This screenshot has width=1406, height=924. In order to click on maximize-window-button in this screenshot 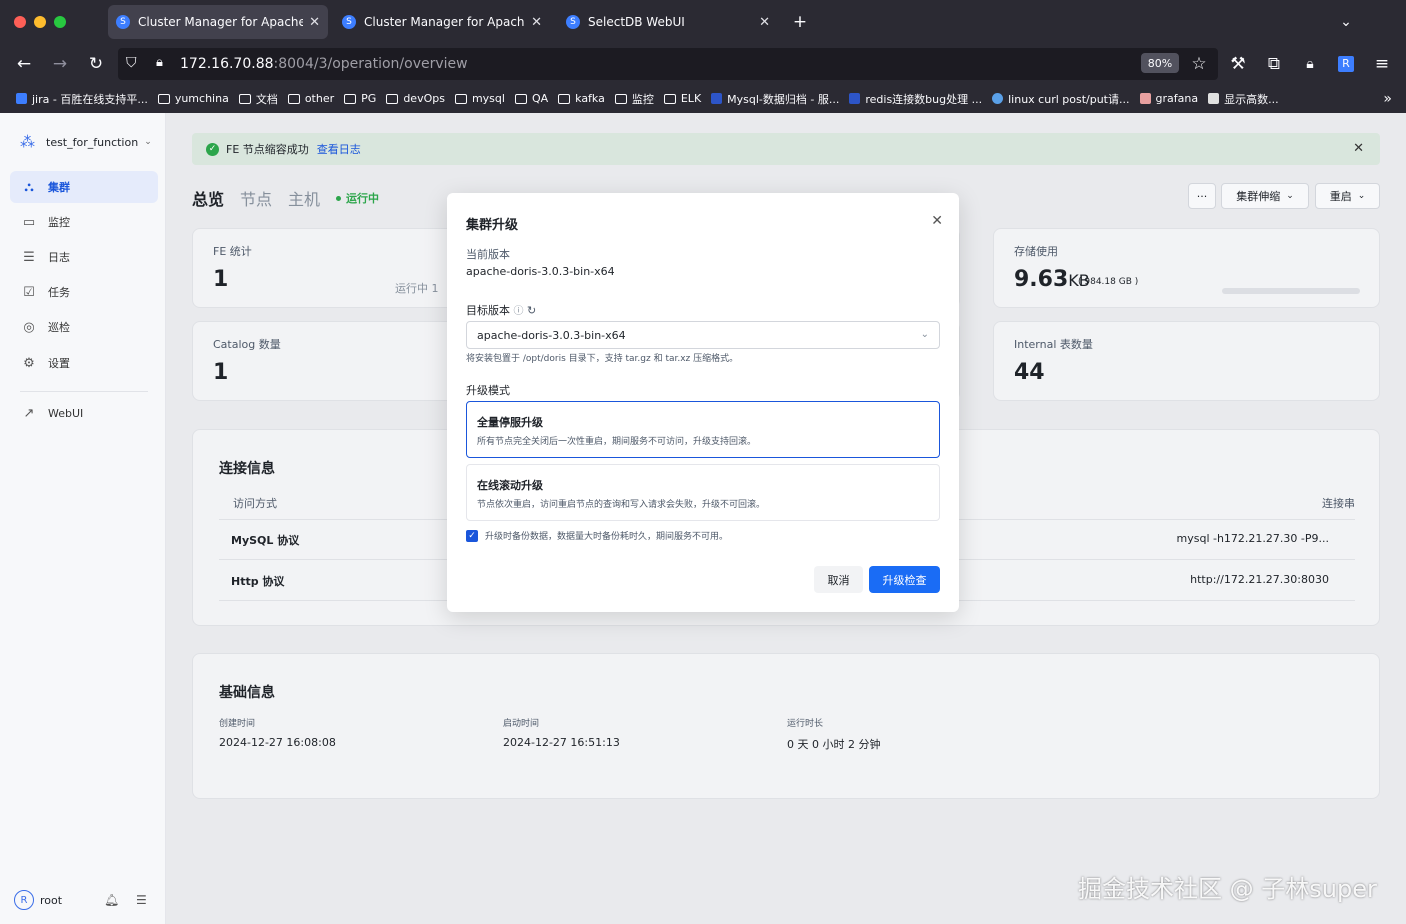, I will do `click(60, 22)`.